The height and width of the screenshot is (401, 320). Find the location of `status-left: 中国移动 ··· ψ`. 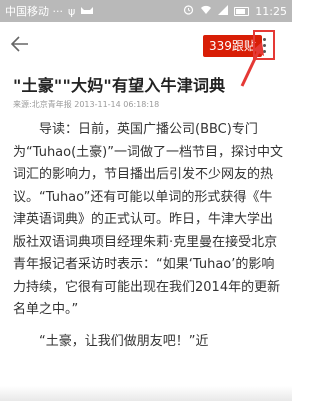

status-left: 中国移动 ··· ψ is located at coordinates (49, 11).